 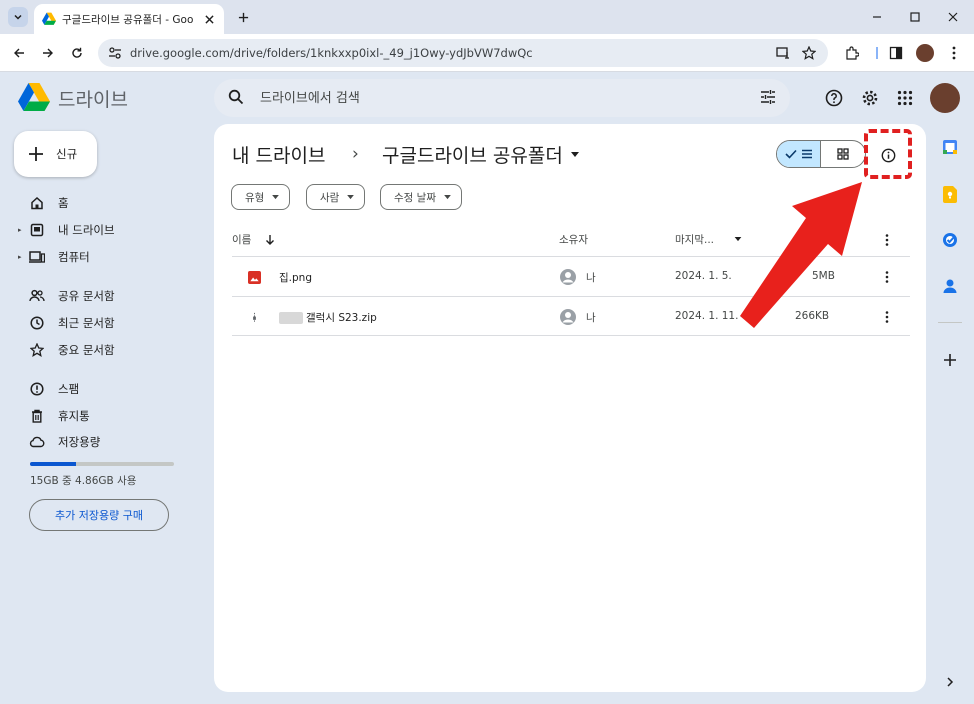 I want to click on help-icon, so click(x=834, y=98).